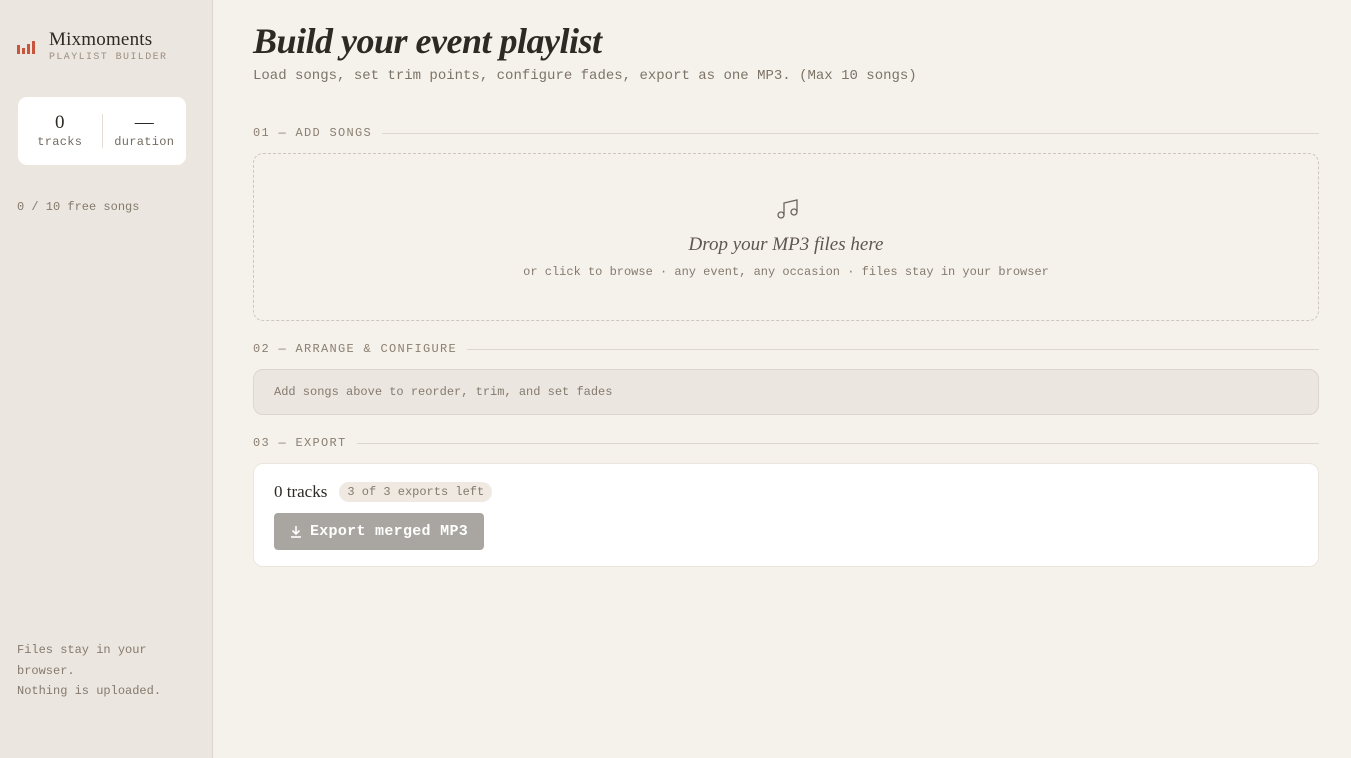 The height and width of the screenshot is (758, 1351). I want to click on dropzone-title: Drop your MP3 files here, so click(786, 244).